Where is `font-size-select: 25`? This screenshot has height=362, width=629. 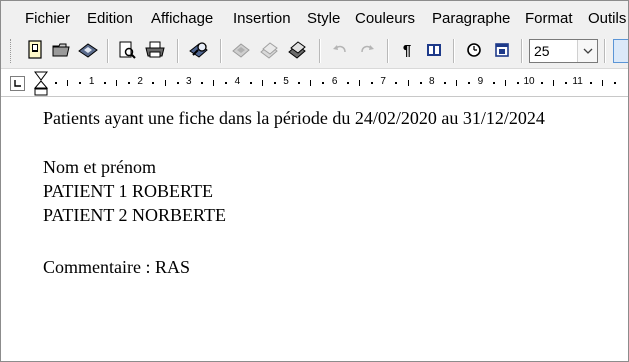 font-size-select: 25 is located at coordinates (563, 51).